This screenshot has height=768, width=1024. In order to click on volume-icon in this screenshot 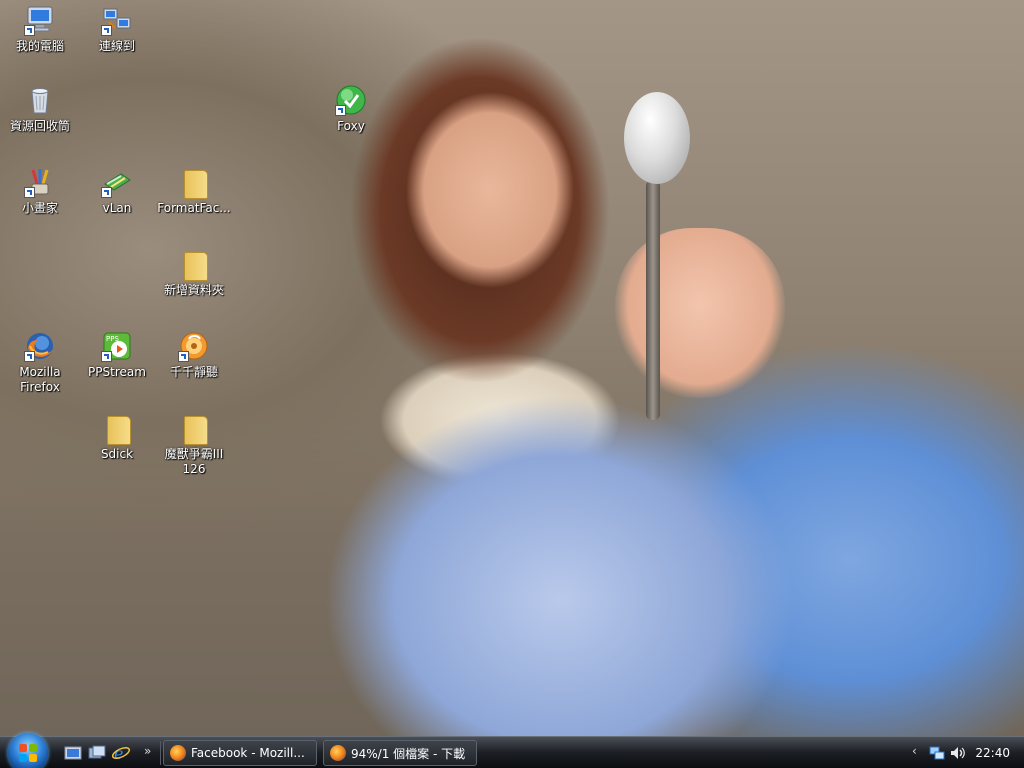, I will do `click(957, 753)`.